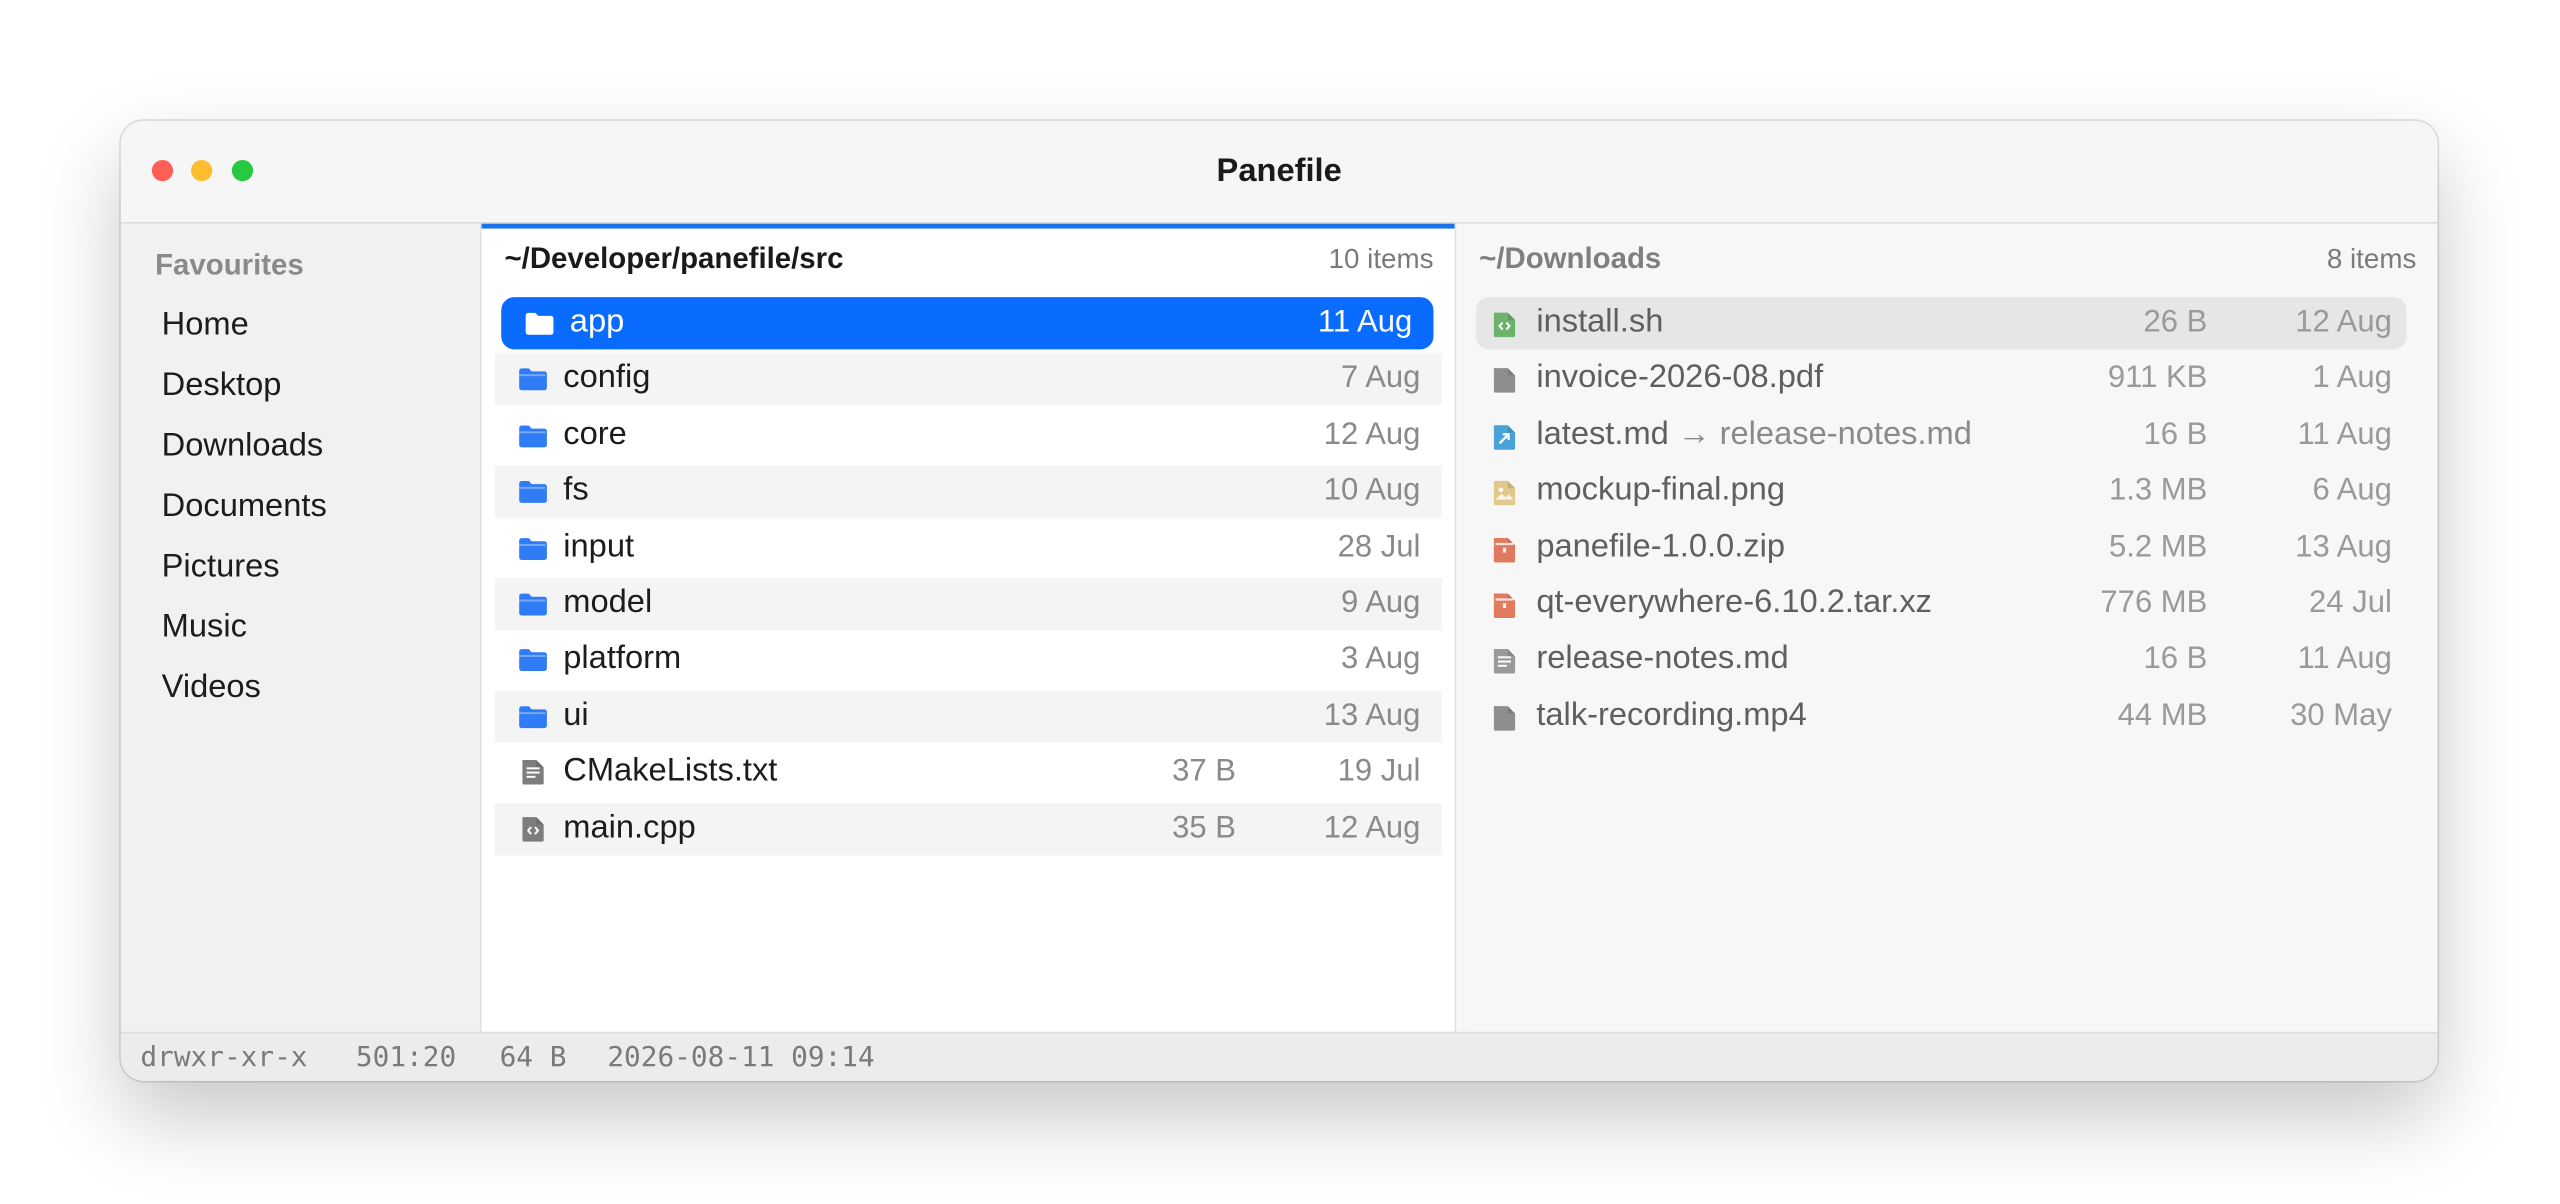 This screenshot has height=1204, width=2560. Describe the element at coordinates (2352, 378) in the screenshot. I see `file-date: 1 Aug` at that location.